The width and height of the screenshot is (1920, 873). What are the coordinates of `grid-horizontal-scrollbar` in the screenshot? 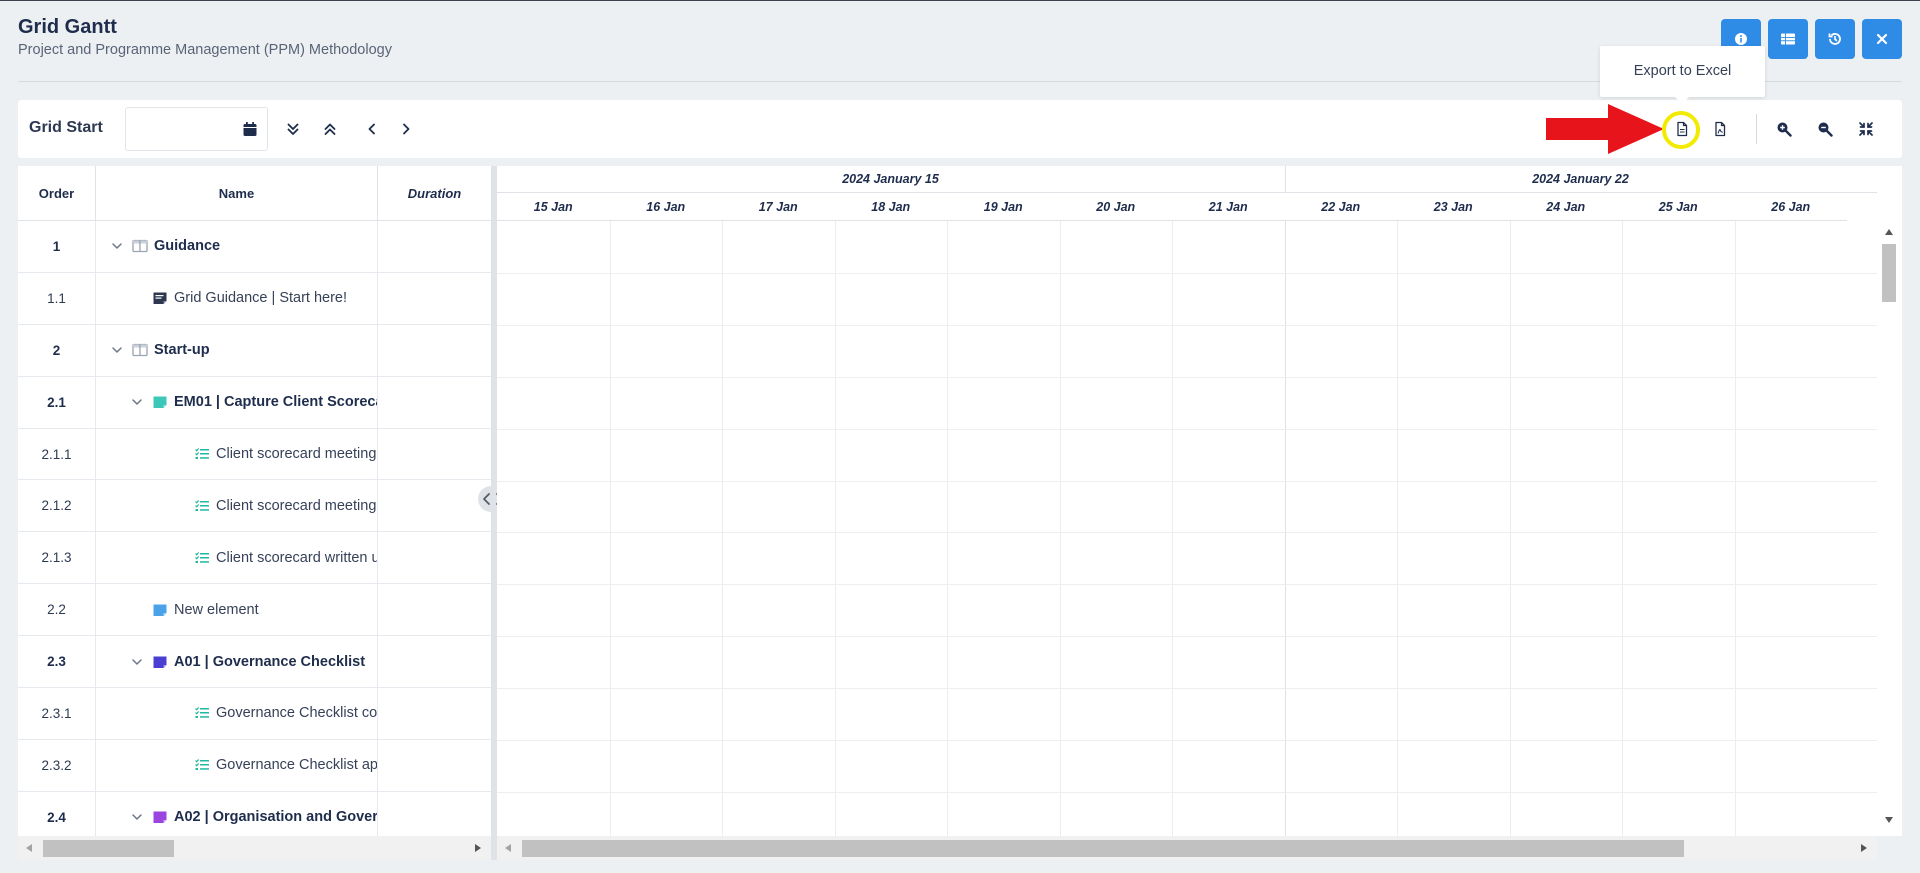 It's located at (254, 848).